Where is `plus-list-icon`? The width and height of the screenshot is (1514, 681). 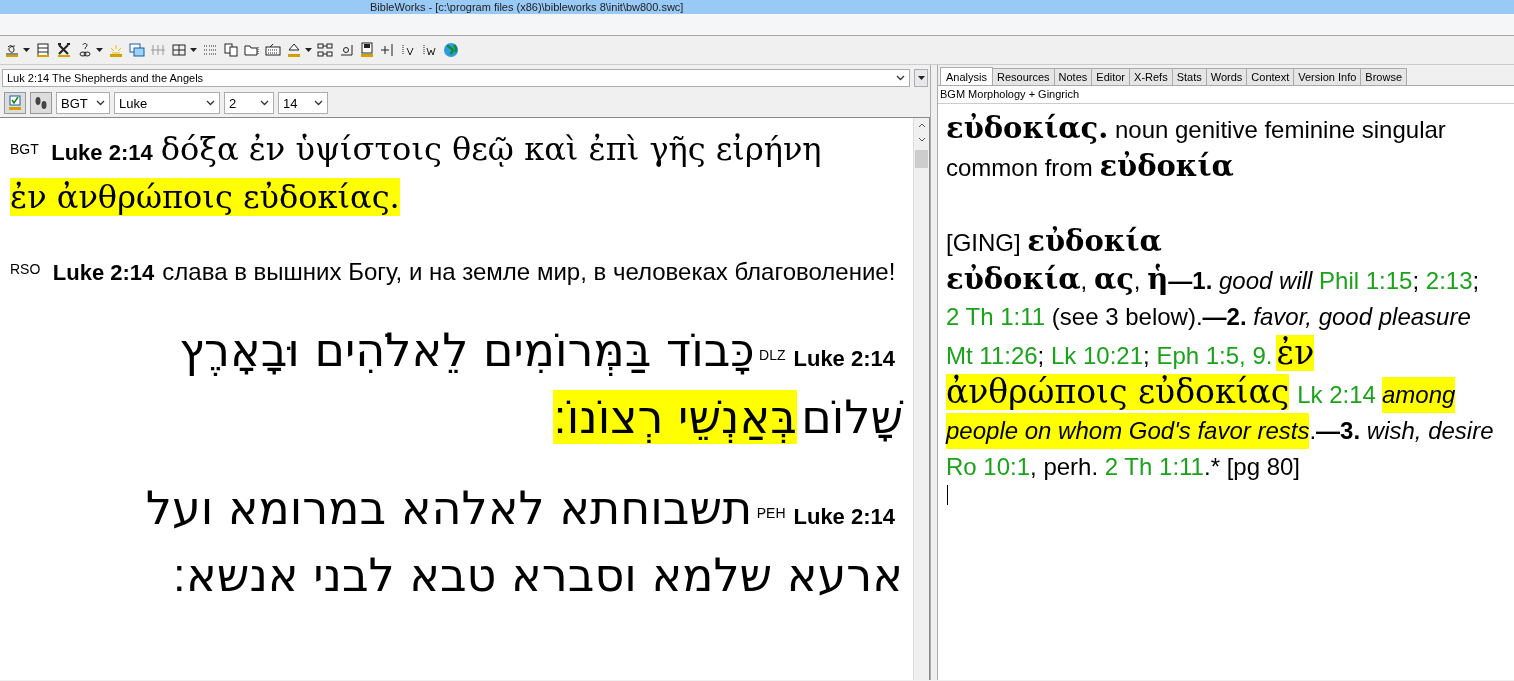
plus-list-icon is located at coordinates (388, 50).